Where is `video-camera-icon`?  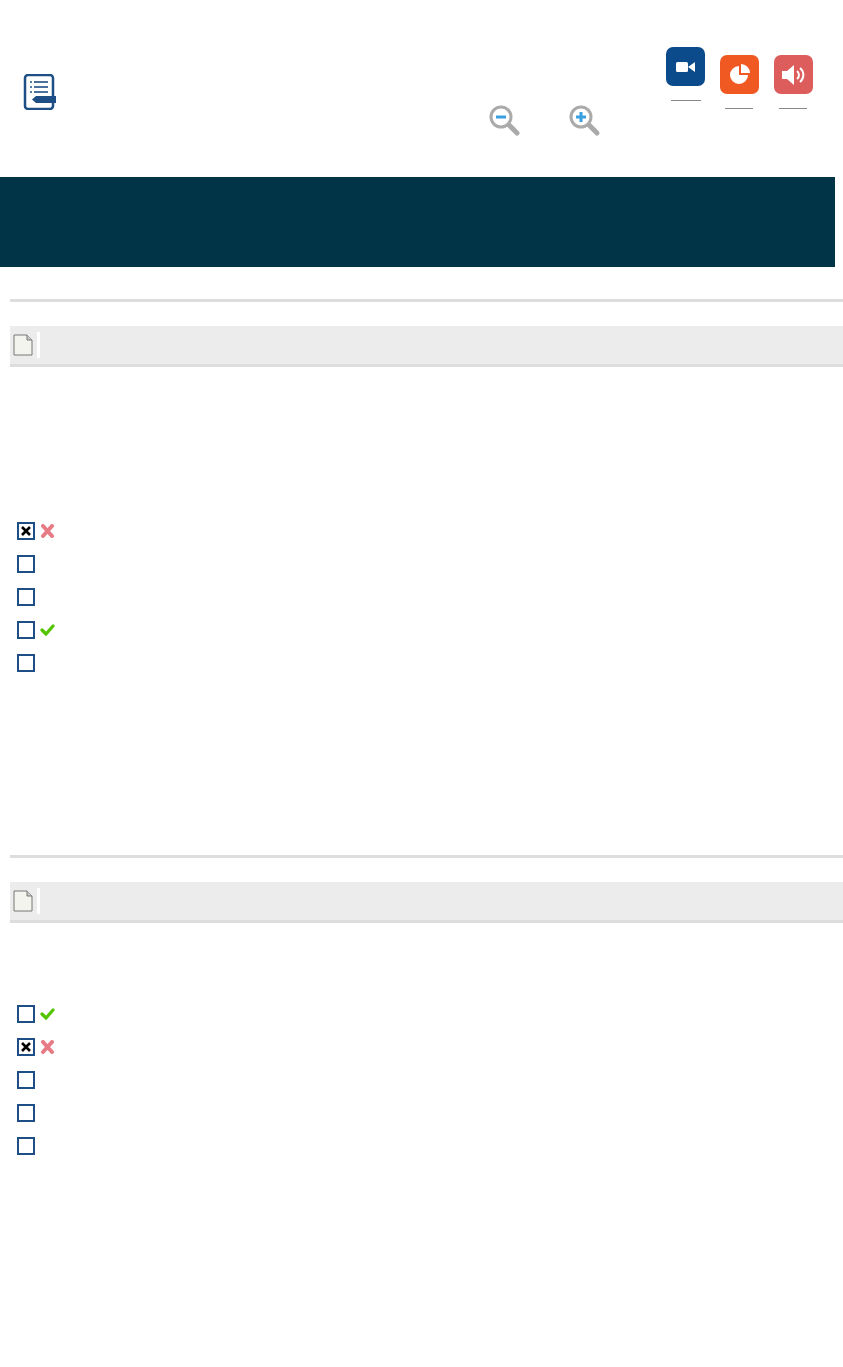
video-camera-icon is located at coordinates (685, 66).